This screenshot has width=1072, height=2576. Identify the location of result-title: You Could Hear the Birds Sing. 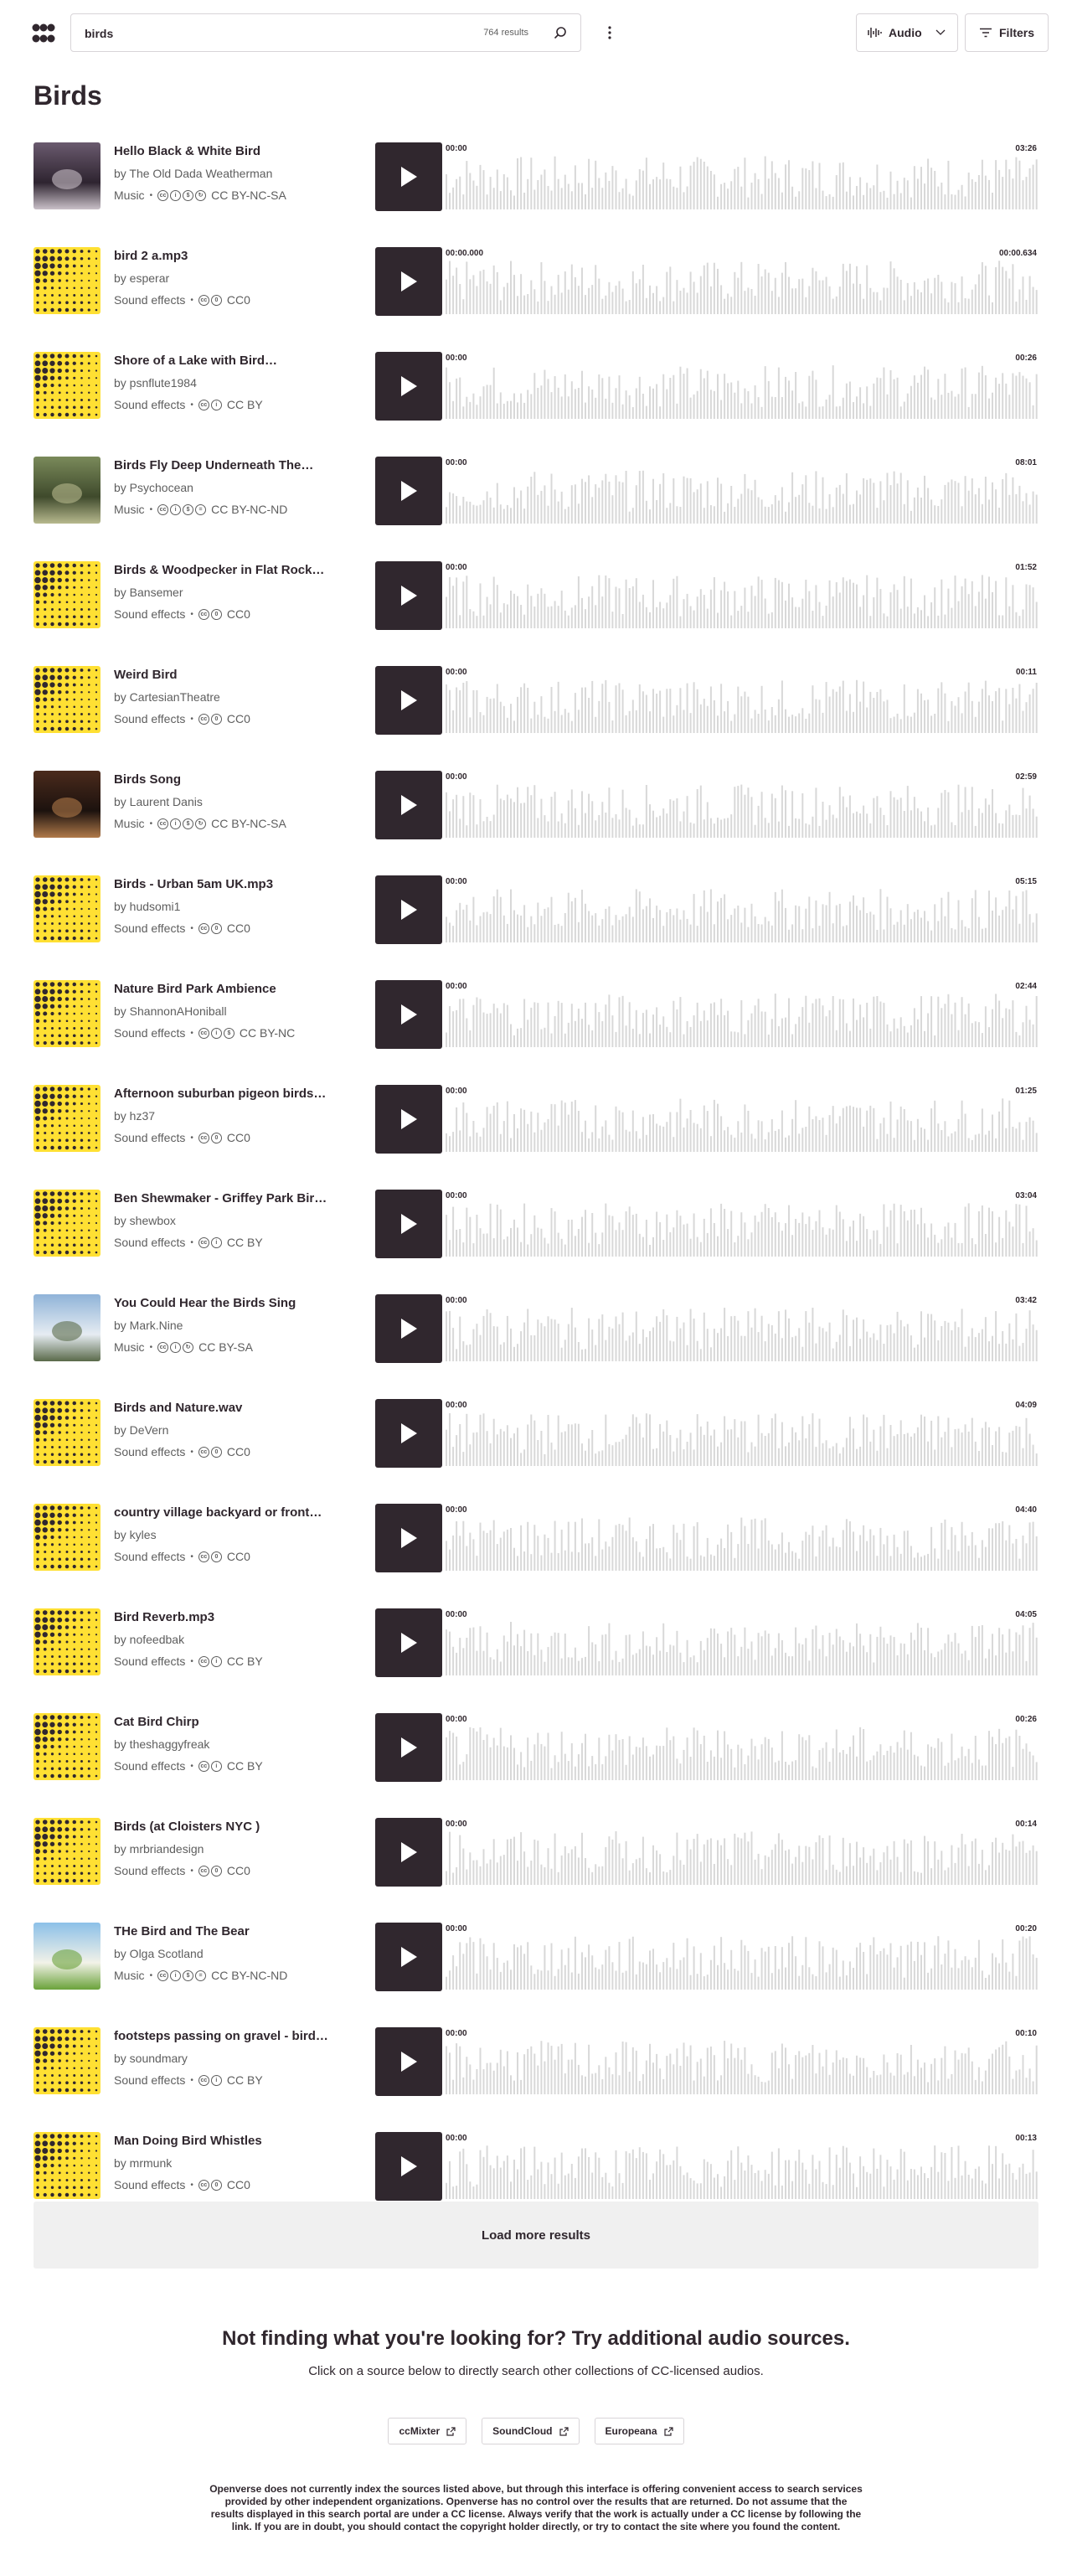
(235, 1303).